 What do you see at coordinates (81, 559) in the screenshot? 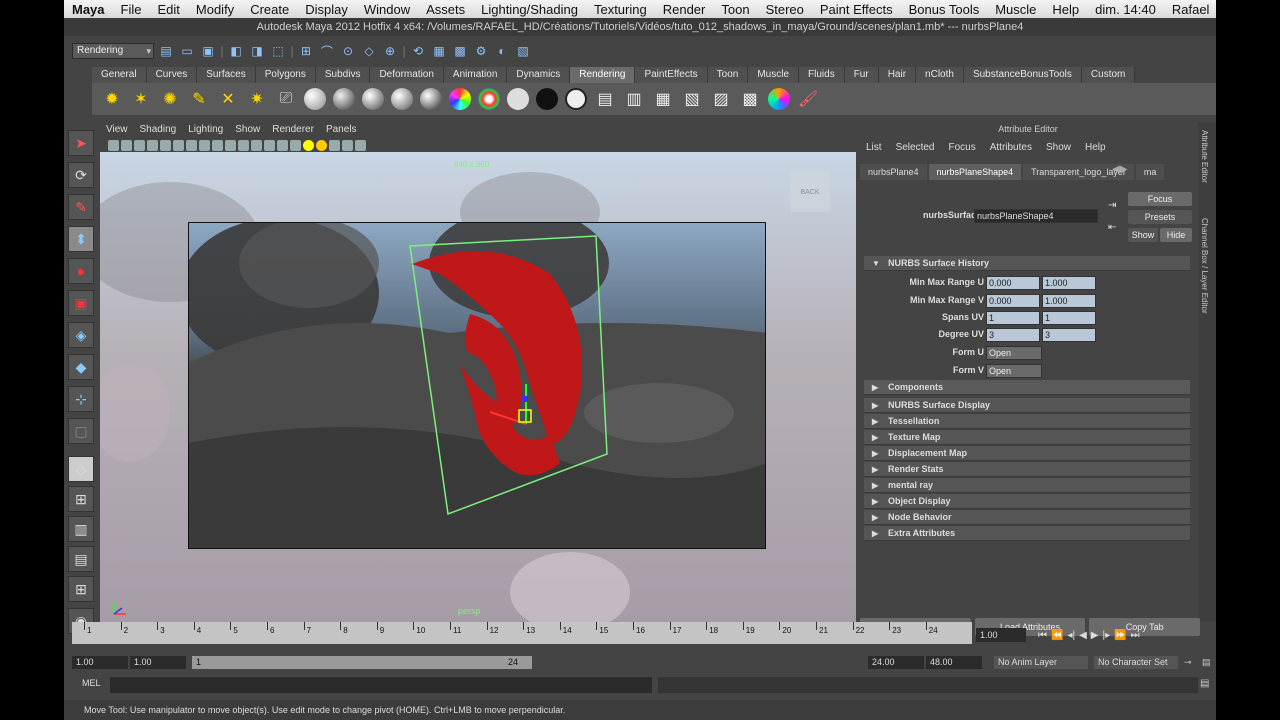
I see `layout-graph-icon: ▤` at bounding box center [81, 559].